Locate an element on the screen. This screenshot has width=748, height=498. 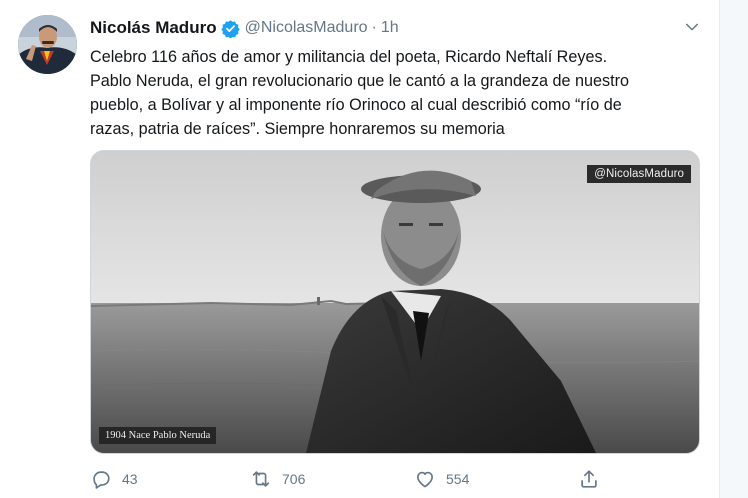
like-count: 554 is located at coordinates (458, 479).